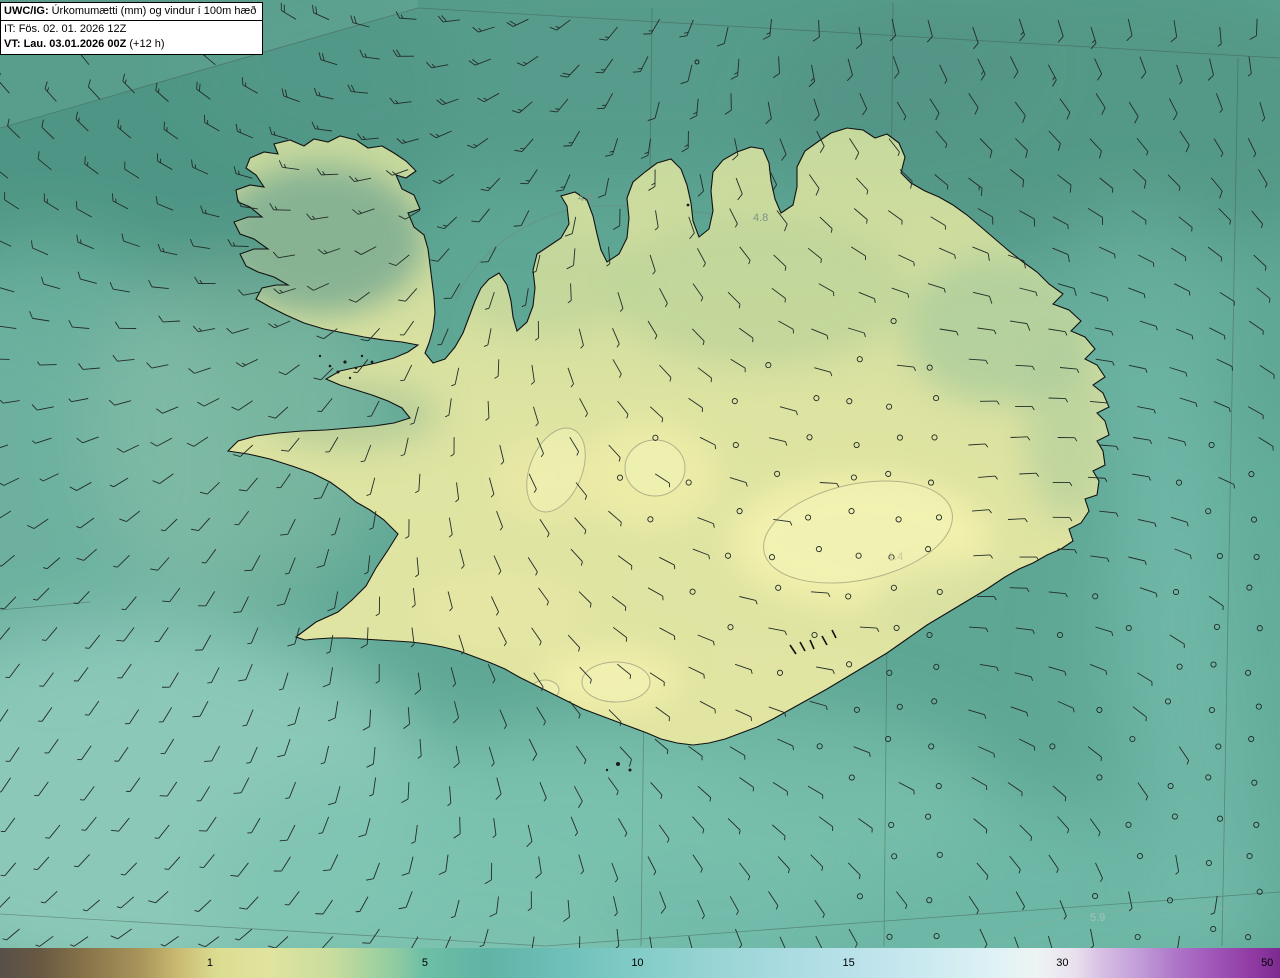 This screenshot has height=978, width=1280. What do you see at coordinates (848, 963) in the screenshot?
I see `colorbar-tick-15: 15` at bounding box center [848, 963].